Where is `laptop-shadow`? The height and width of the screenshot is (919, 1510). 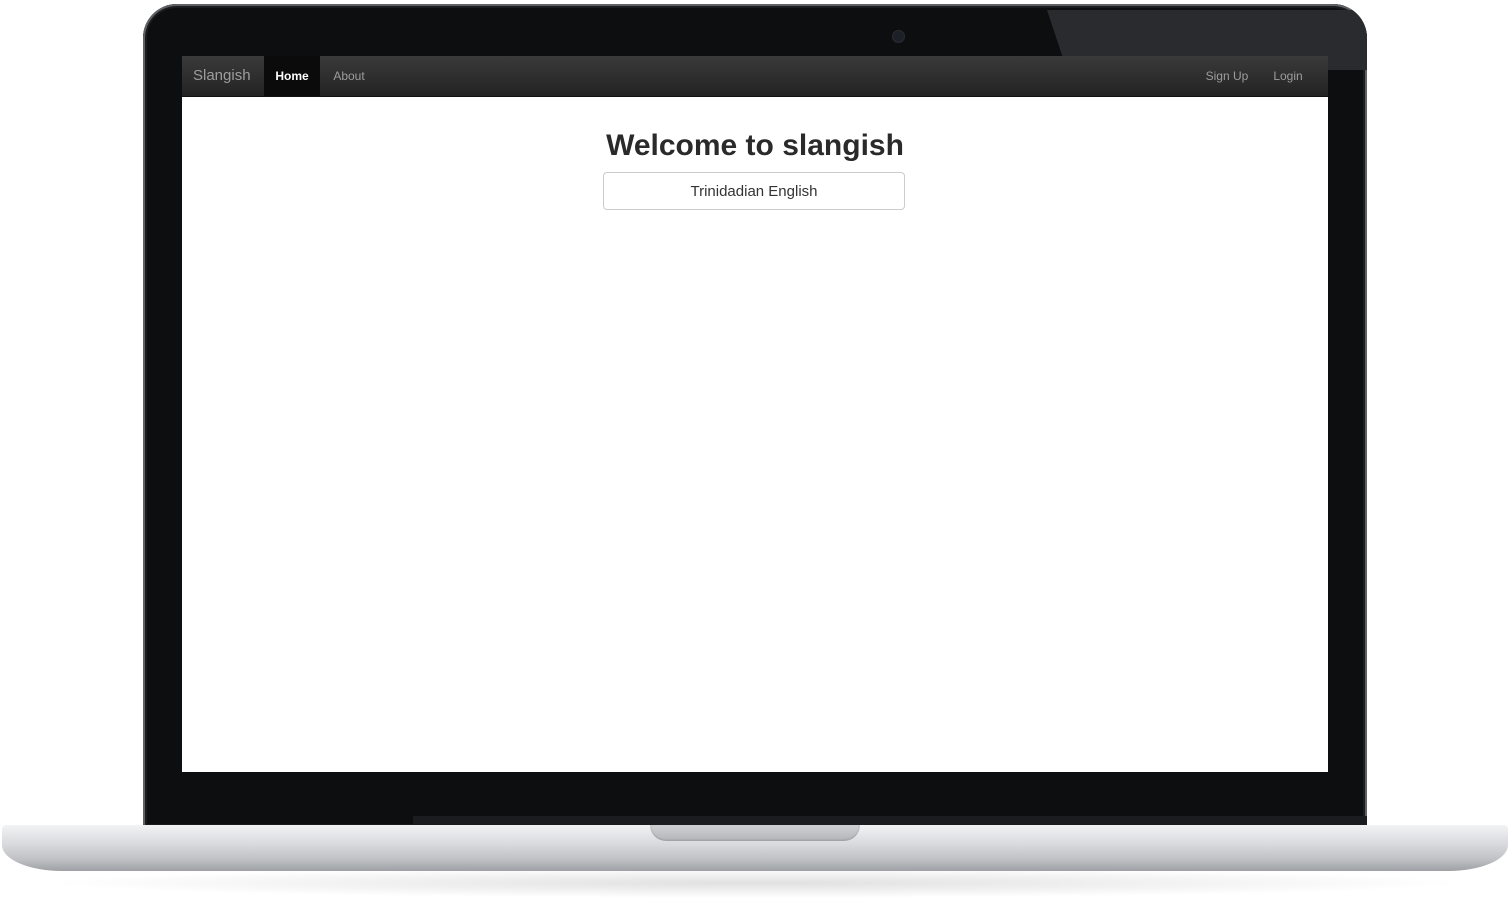 laptop-shadow is located at coordinates (755, 883).